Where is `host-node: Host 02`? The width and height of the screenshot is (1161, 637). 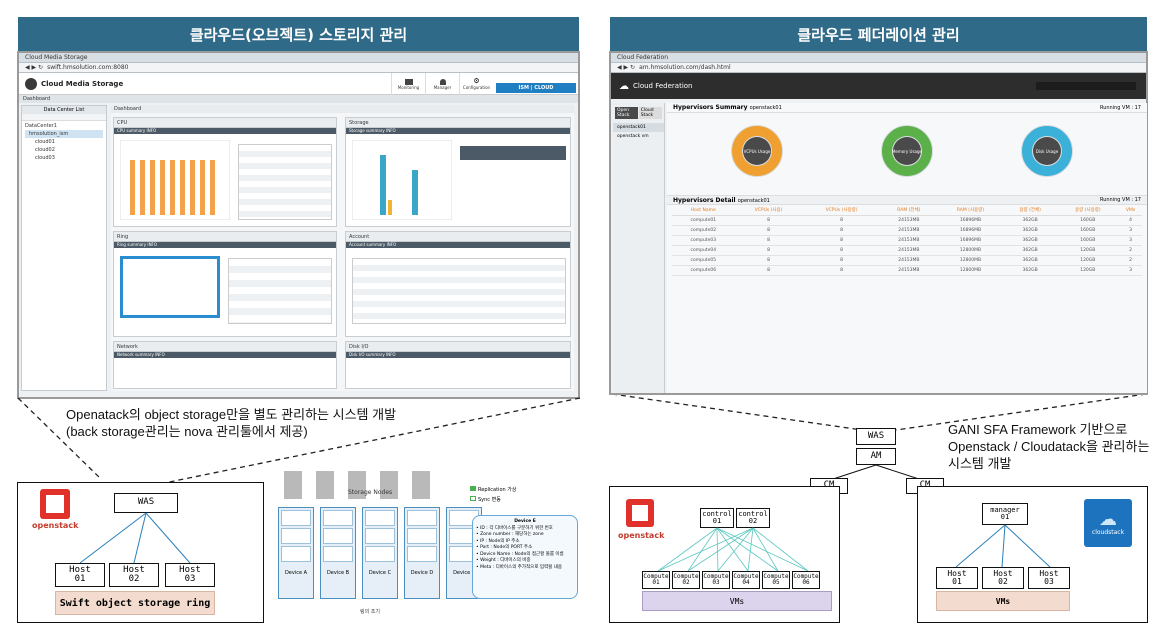
host-node: Host 02 is located at coordinates (1003, 578).